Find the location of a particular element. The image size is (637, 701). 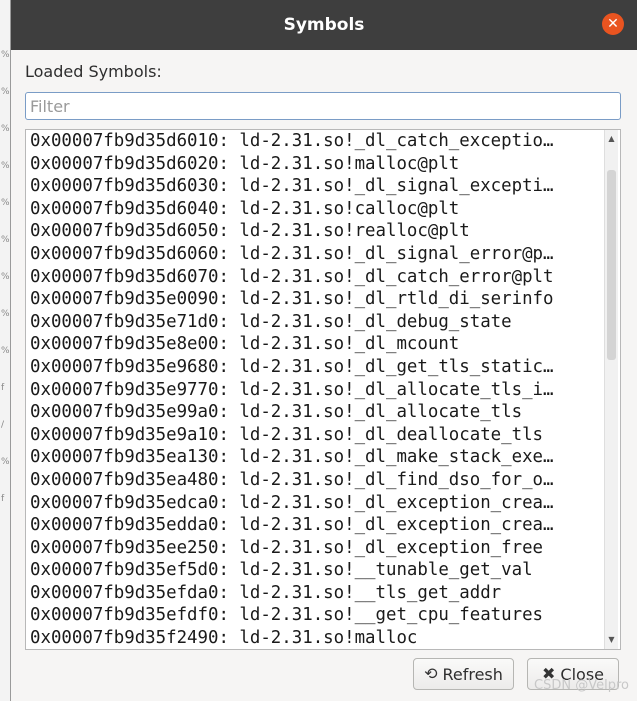

close-icon: ✕ is located at coordinates (613, 24).